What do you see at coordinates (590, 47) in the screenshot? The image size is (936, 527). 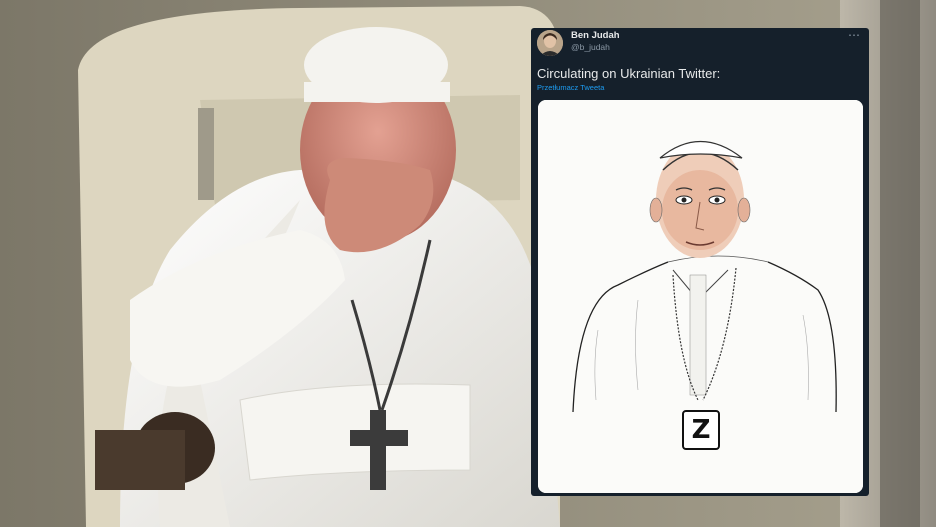 I see `author-handle: @b_judah` at bounding box center [590, 47].